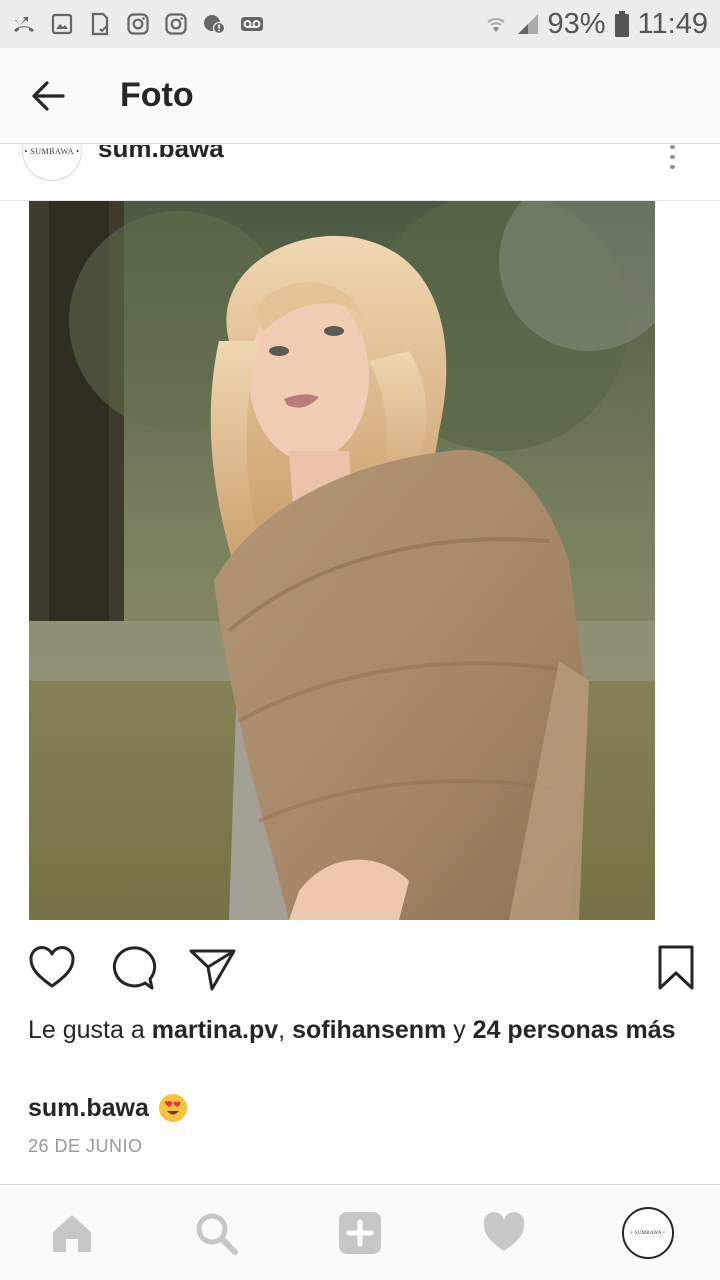  I want to click on signal-icon, so click(528, 24).